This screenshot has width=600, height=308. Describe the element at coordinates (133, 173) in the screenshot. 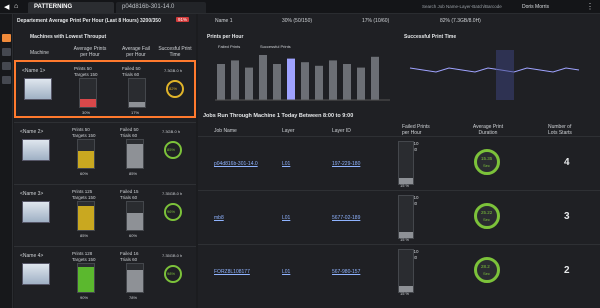

I see `fail-pct: 85%` at that location.